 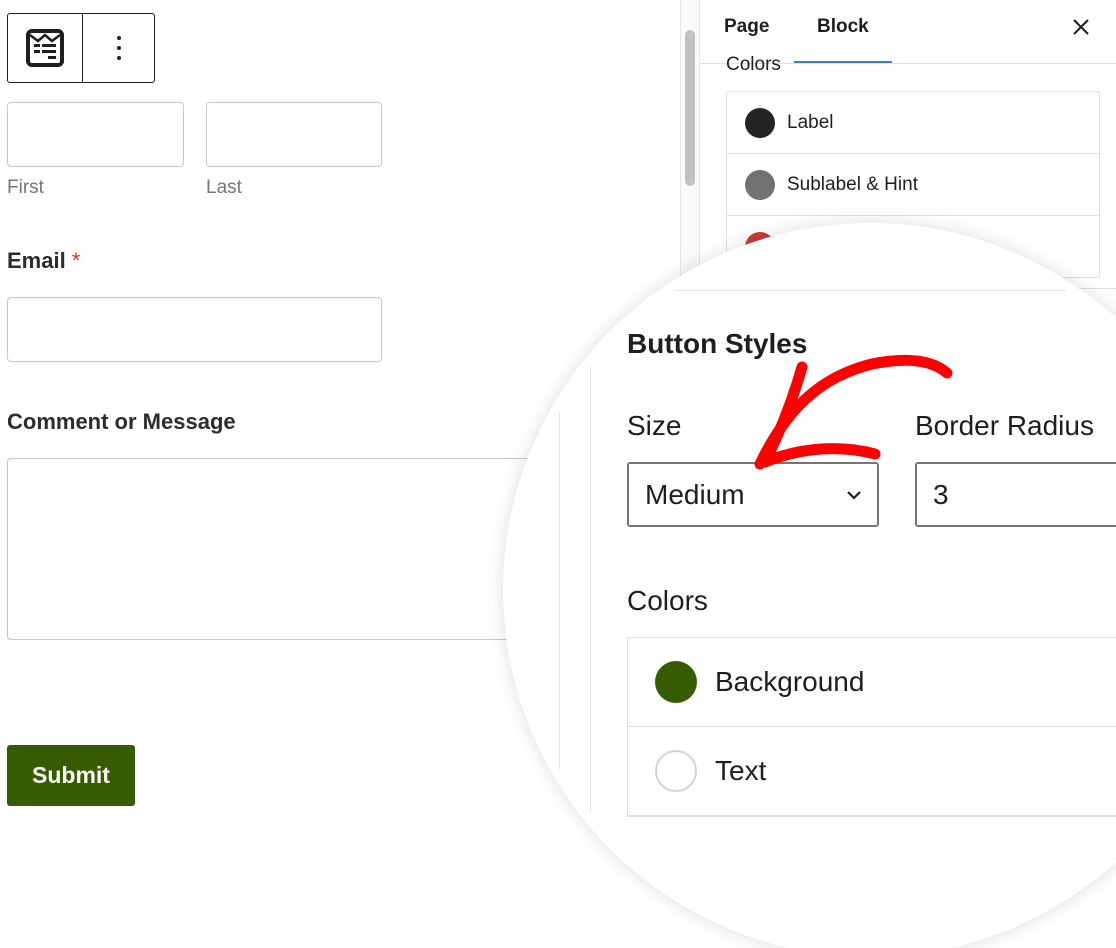 I want to click on color-option-name: Label, so click(x=810, y=122).